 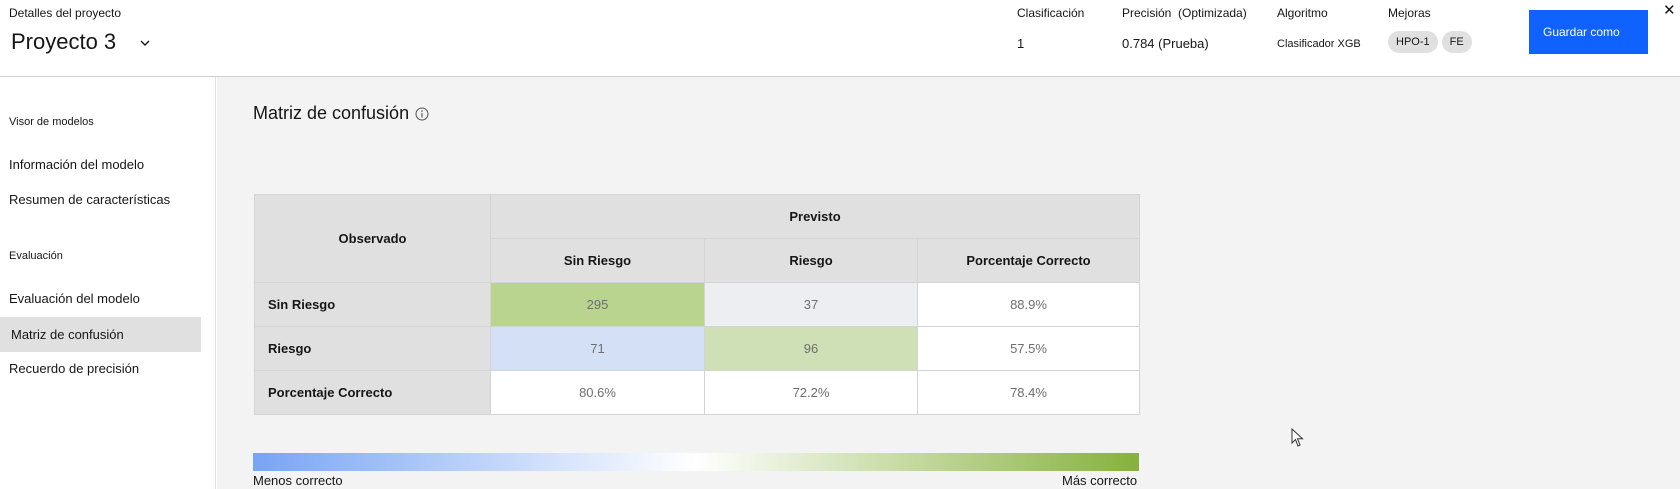 What do you see at coordinates (811, 260) in the screenshot?
I see `column-header: Riesgo` at bounding box center [811, 260].